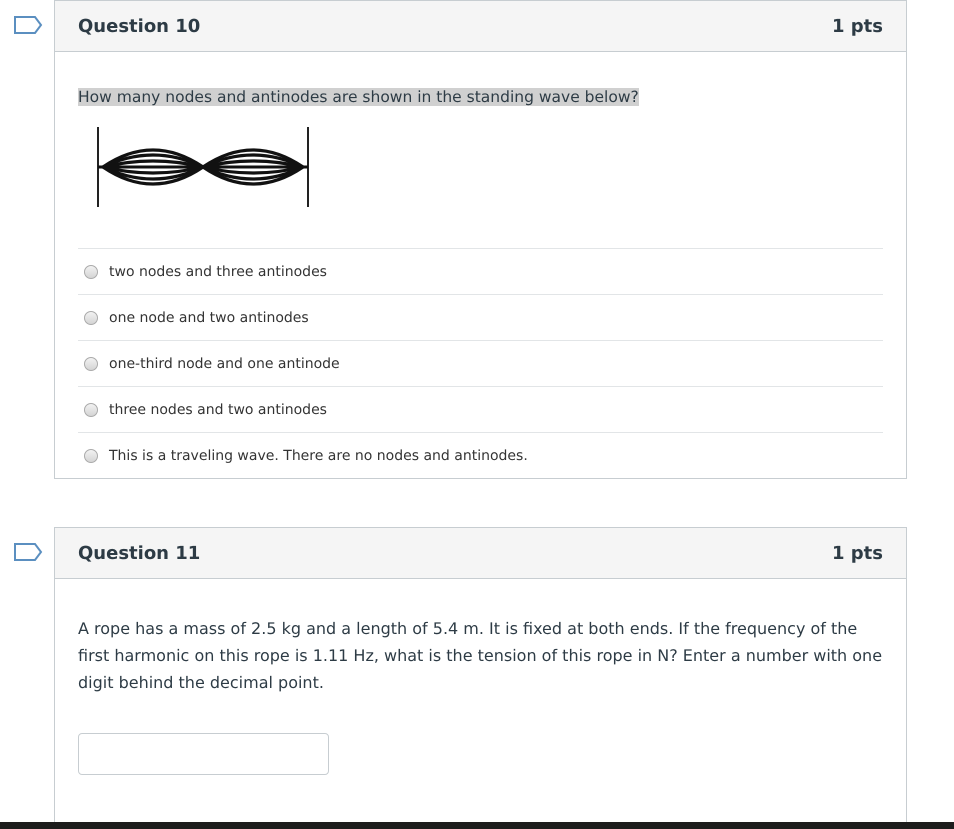  Describe the element at coordinates (203, 754) in the screenshot. I see `answer-field` at that location.